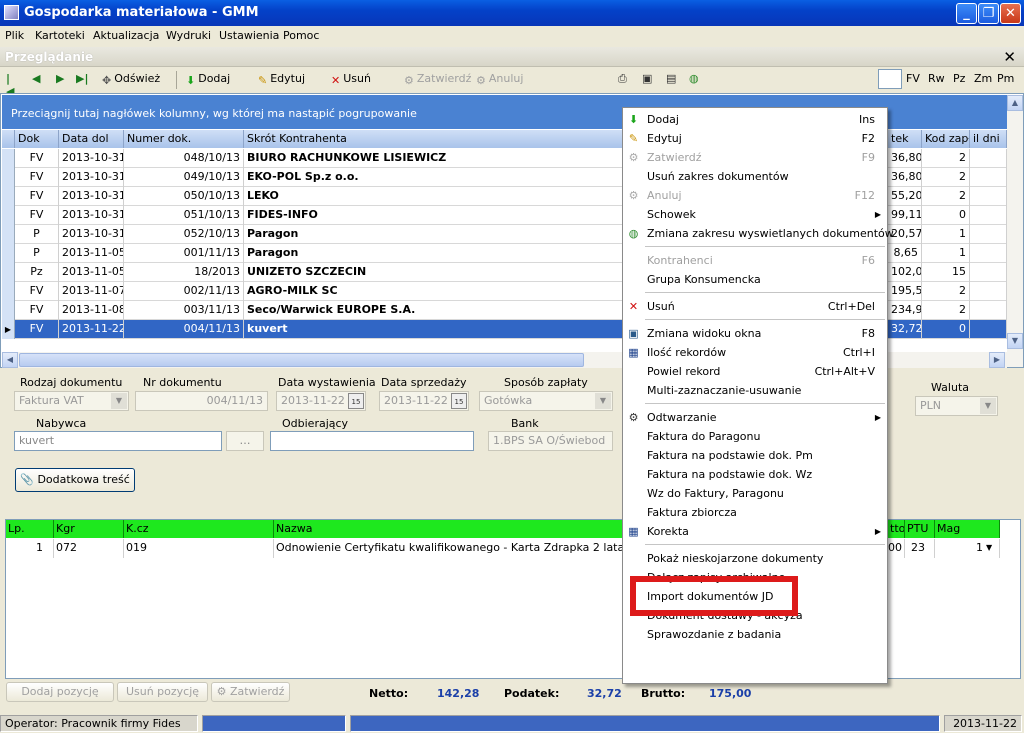 Image resolution: width=1024 pixels, height=733 pixels. What do you see at coordinates (755, 512) in the screenshot?
I see `menu-item-faktura-zbiorcza: Faktura zbiorcza` at bounding box center [755, 512].